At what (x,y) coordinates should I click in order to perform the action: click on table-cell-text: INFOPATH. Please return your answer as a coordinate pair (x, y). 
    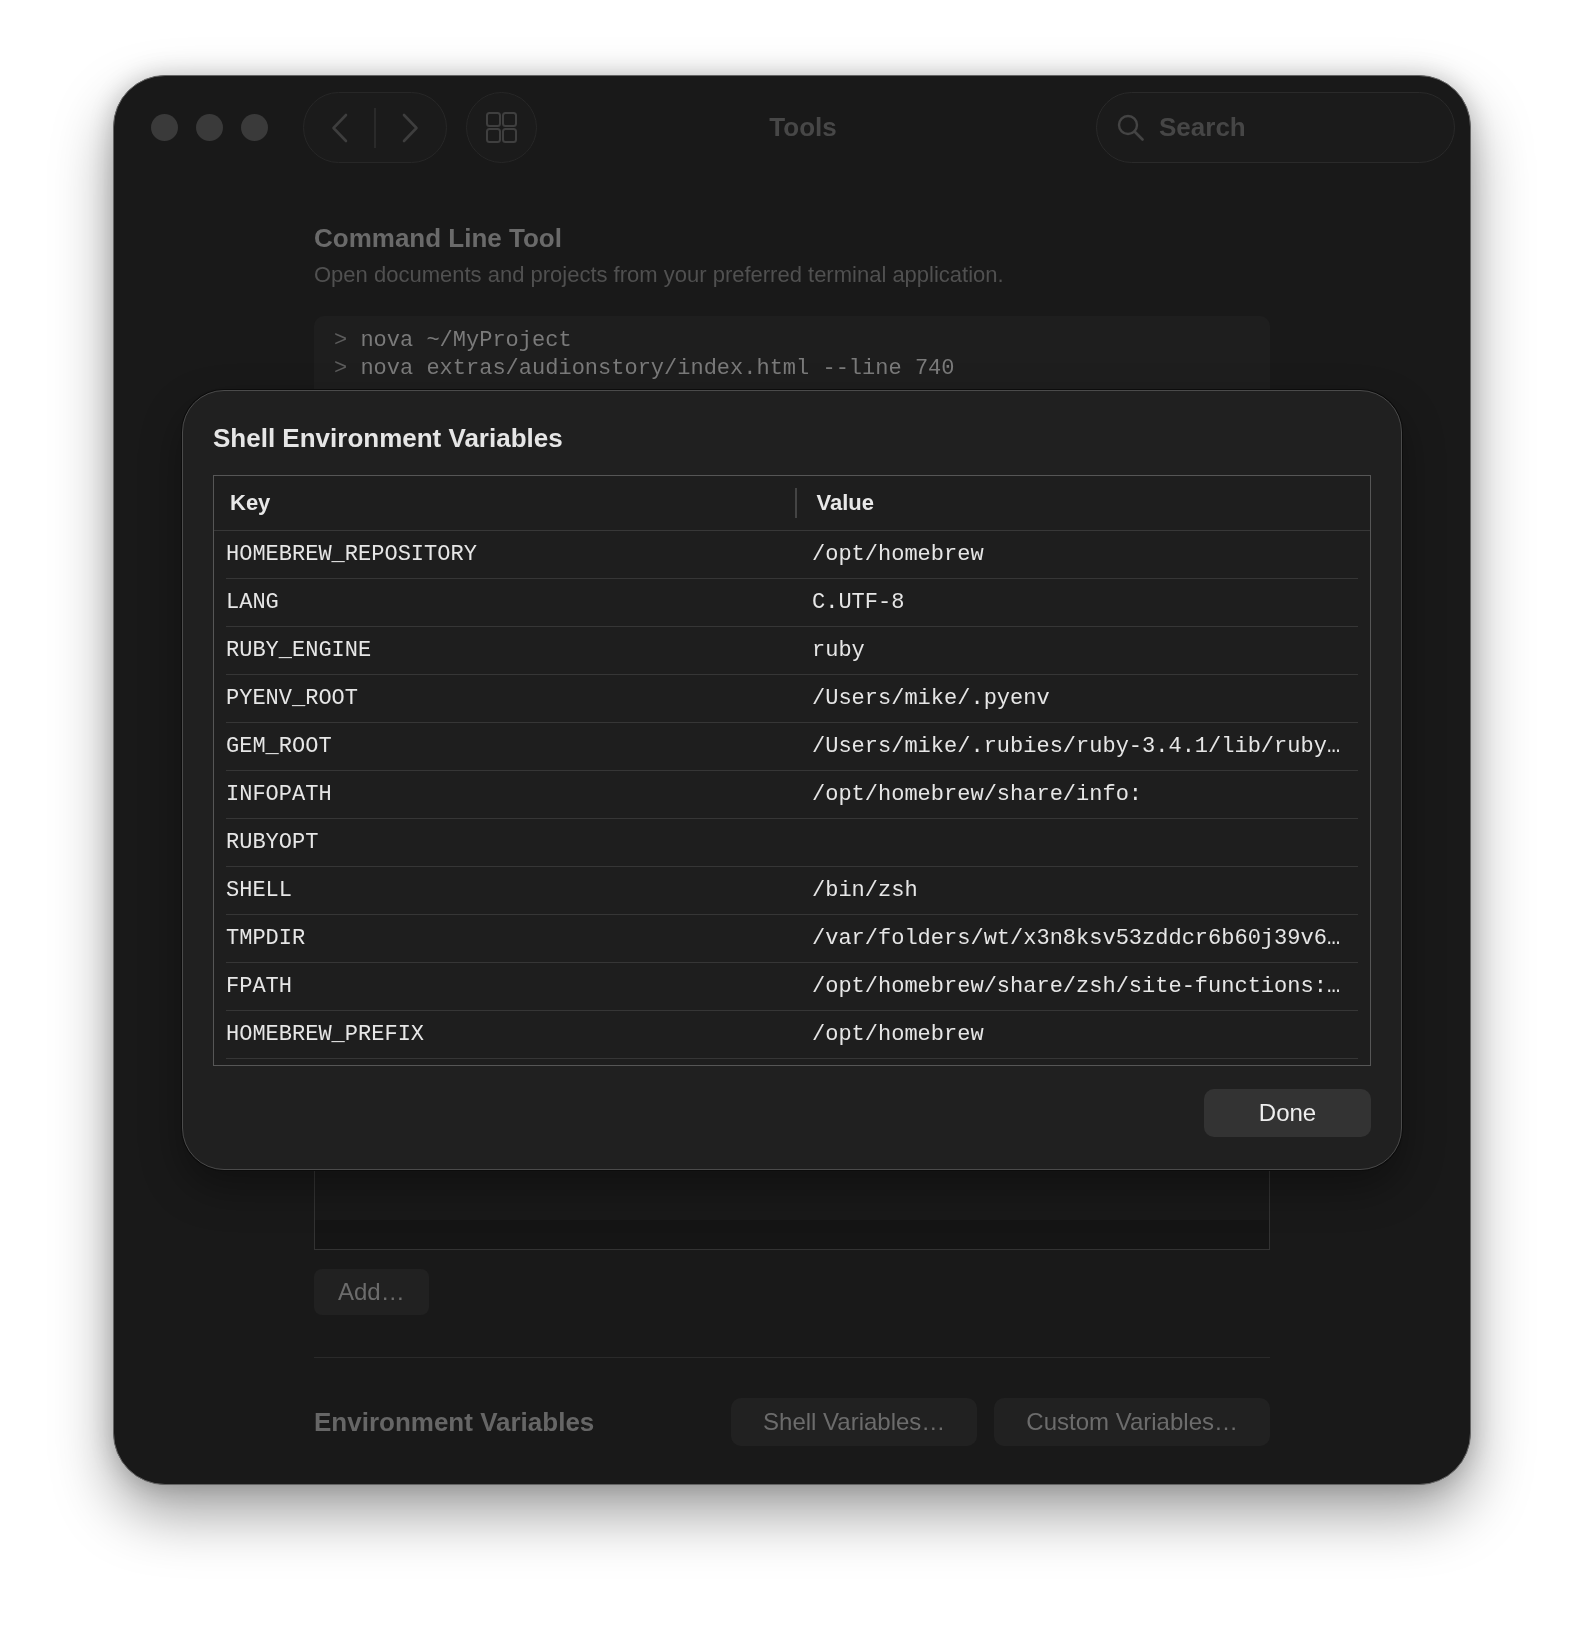
    Looking at the image, I should click on (279, 794).